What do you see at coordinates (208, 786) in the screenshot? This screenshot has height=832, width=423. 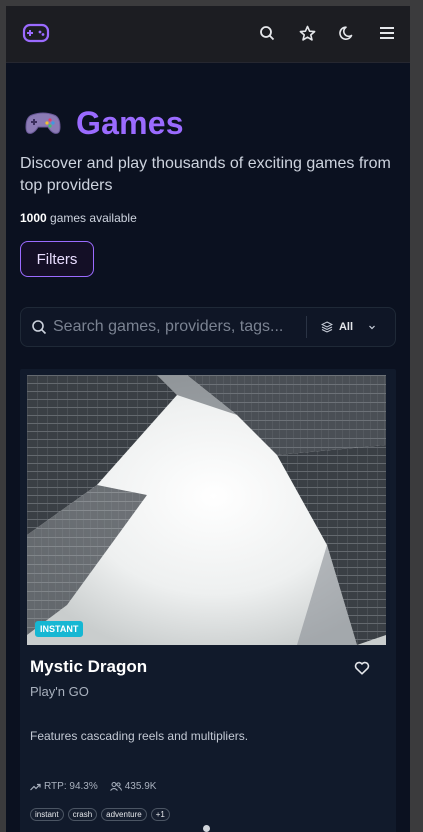 I see `game-stats: RTP: 94.3% 435.9K` at bounding box center [208, 786].